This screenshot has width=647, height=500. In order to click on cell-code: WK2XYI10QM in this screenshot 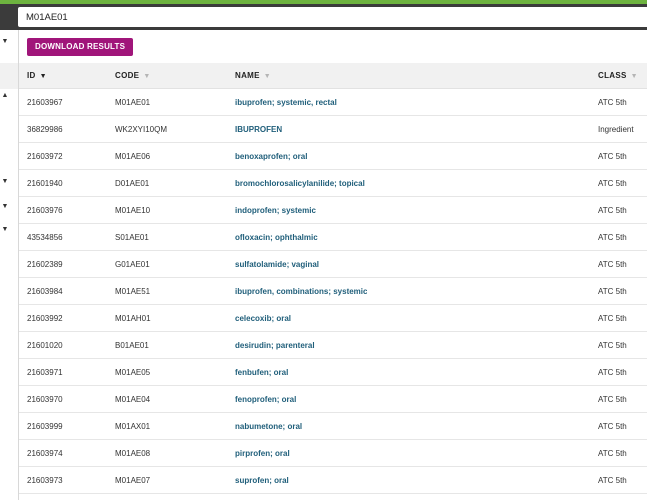, I will do `click(141, 129)`.